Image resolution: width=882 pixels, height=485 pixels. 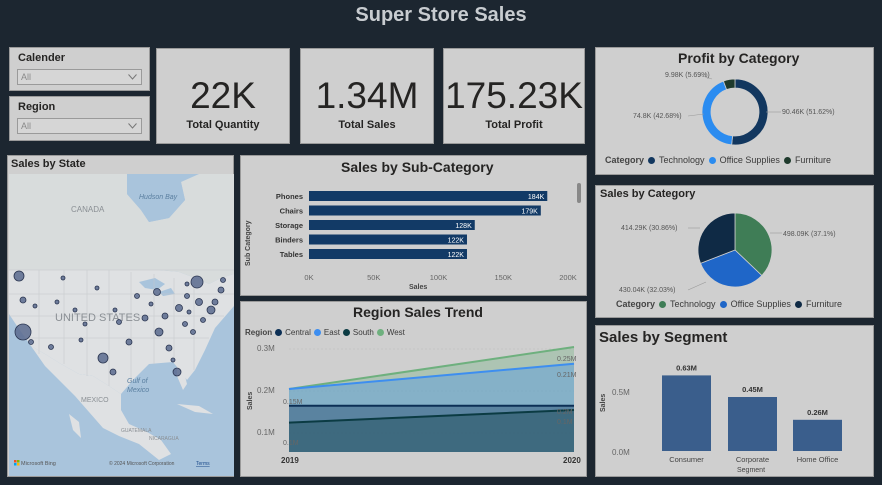 I want to click on total-profit-value: 175.23K, so click(x=514, y=95).